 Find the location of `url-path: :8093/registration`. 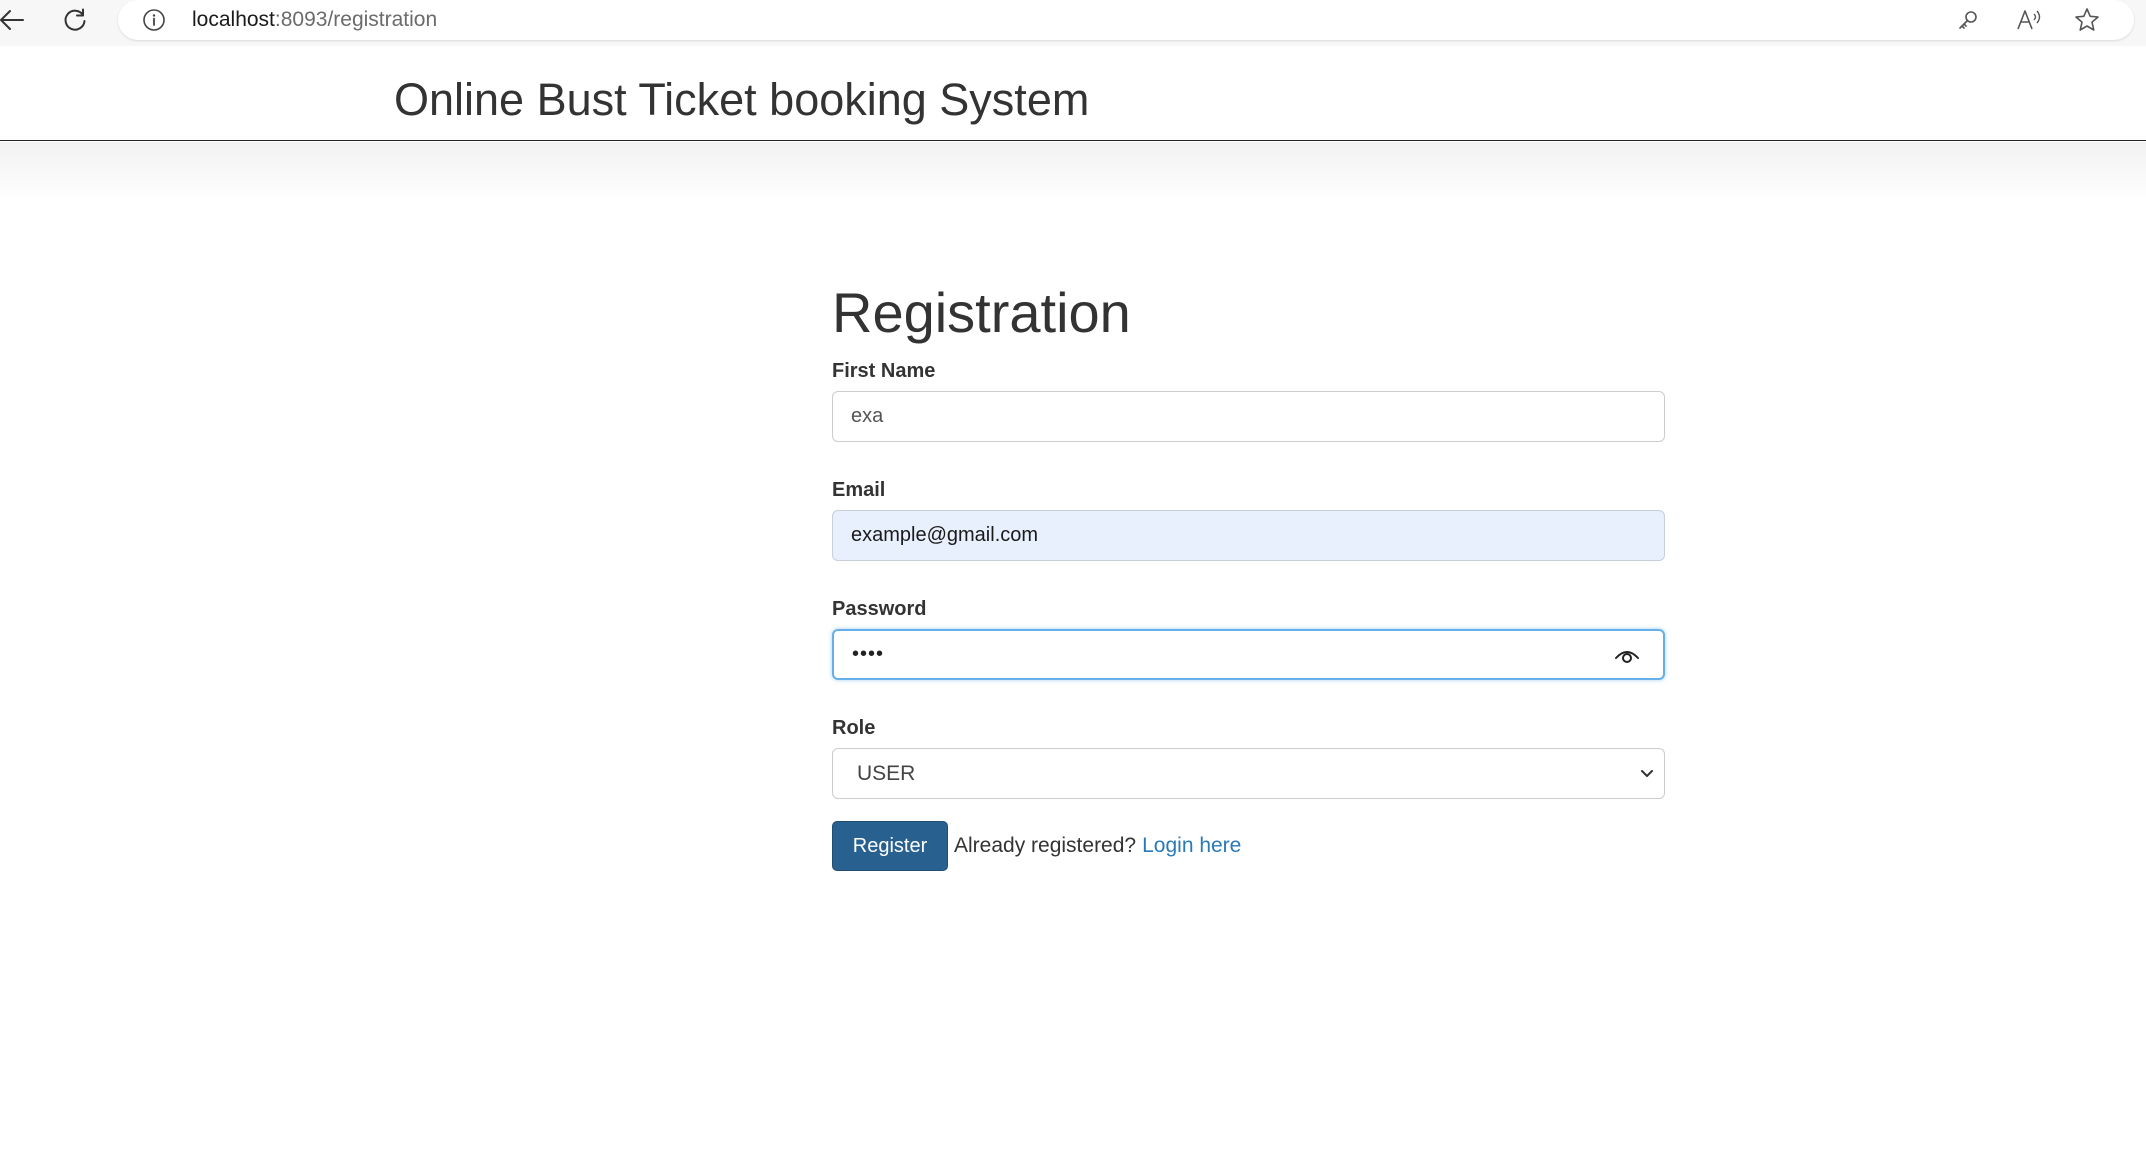

url-path: :8093/registration is located at coordinates (356, 19).